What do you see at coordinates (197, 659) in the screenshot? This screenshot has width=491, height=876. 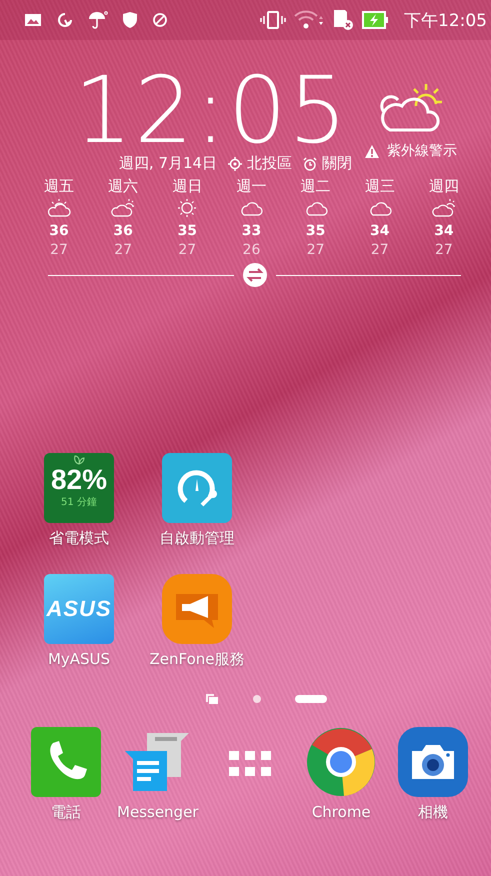 I see `app-label: ZenFone服務` at bounding box center [197, 659].